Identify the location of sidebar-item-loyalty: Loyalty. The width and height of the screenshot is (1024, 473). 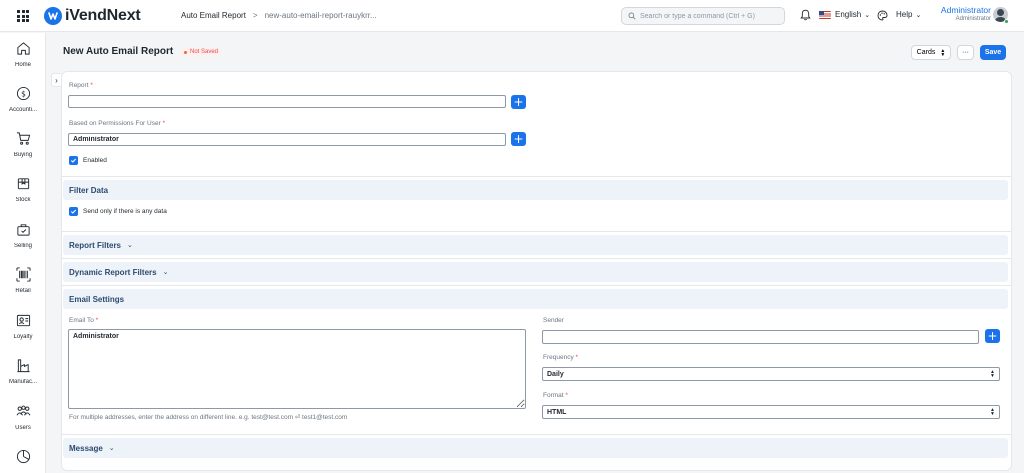
(23, 326).